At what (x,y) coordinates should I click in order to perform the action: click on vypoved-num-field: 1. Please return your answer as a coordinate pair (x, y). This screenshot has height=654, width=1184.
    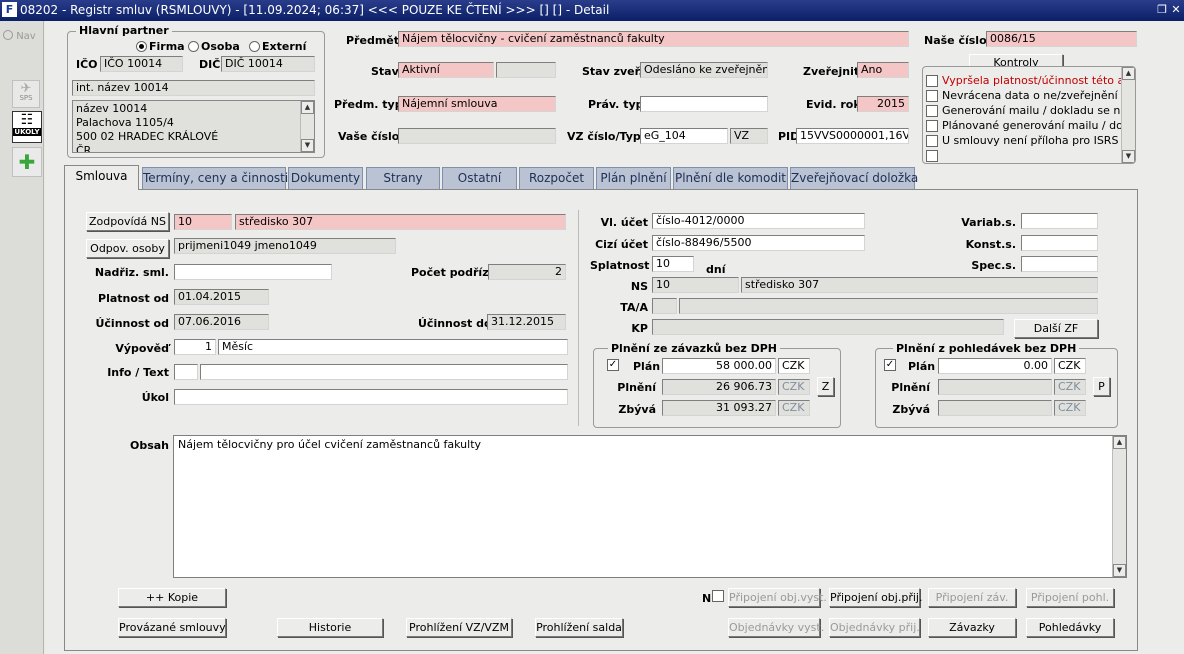
    Looking at the image, I should click on (195, 347).